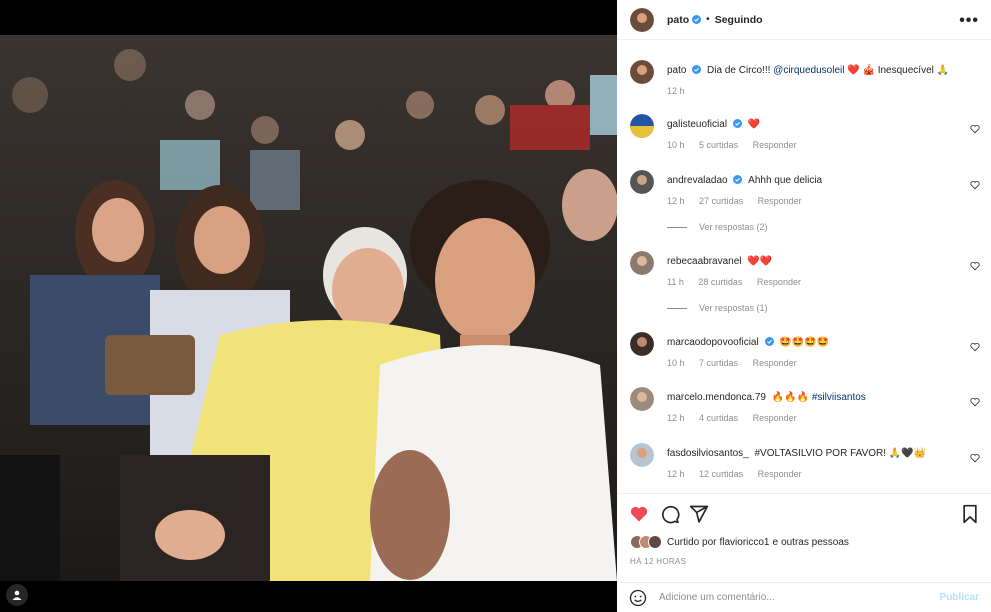 This screenshot has height=612, width=991. I want to click on author-username: pato, so click(678, 20).